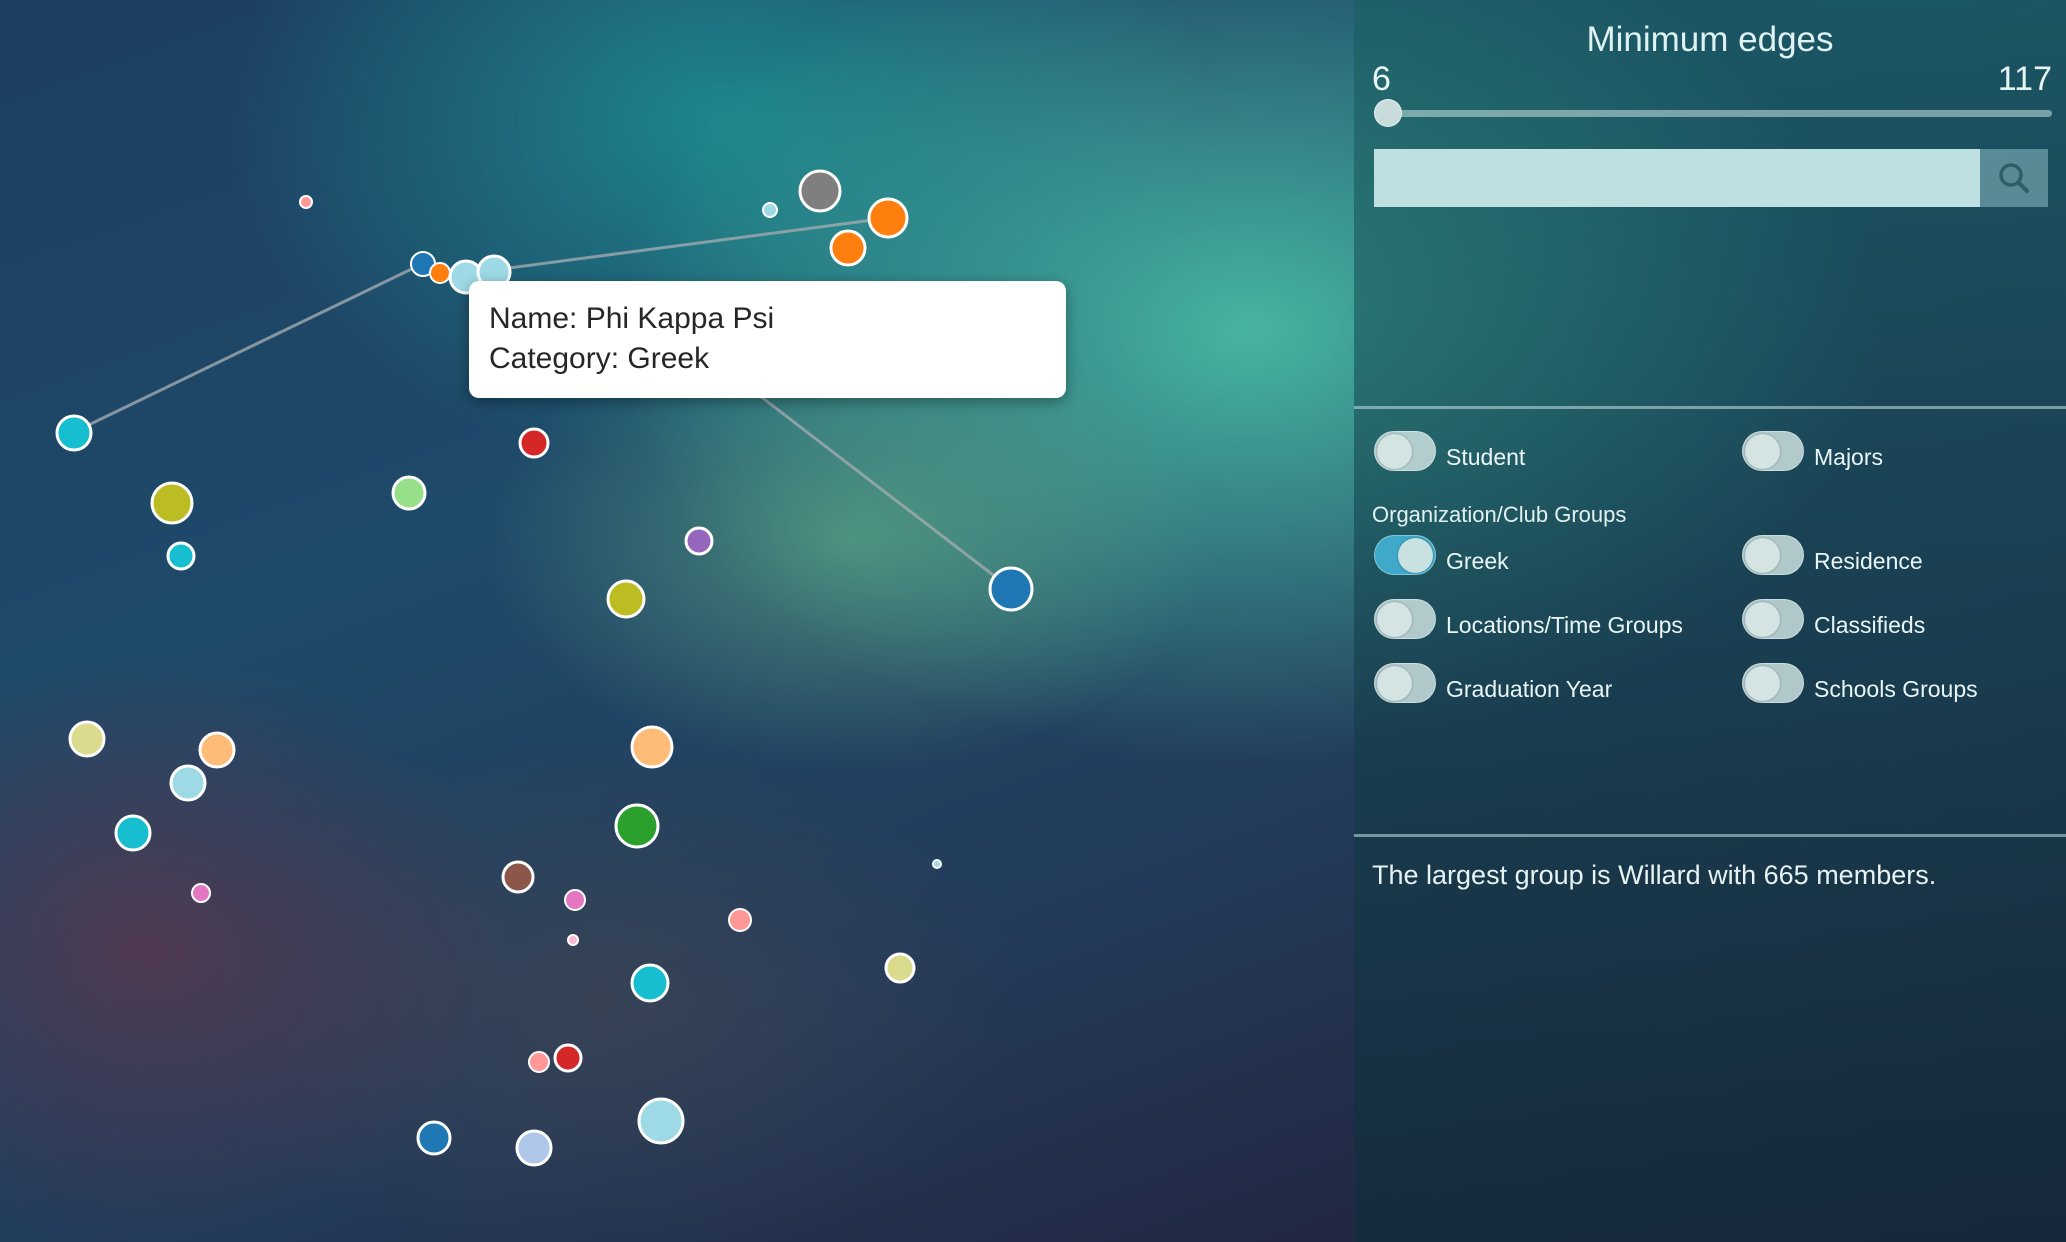 This screenshot has width=2066, height=1242. What do you see at coordinates (1477, 561) in the screenshot?
I see `toggle-label: Greek` at bounding box center [1477, 561].